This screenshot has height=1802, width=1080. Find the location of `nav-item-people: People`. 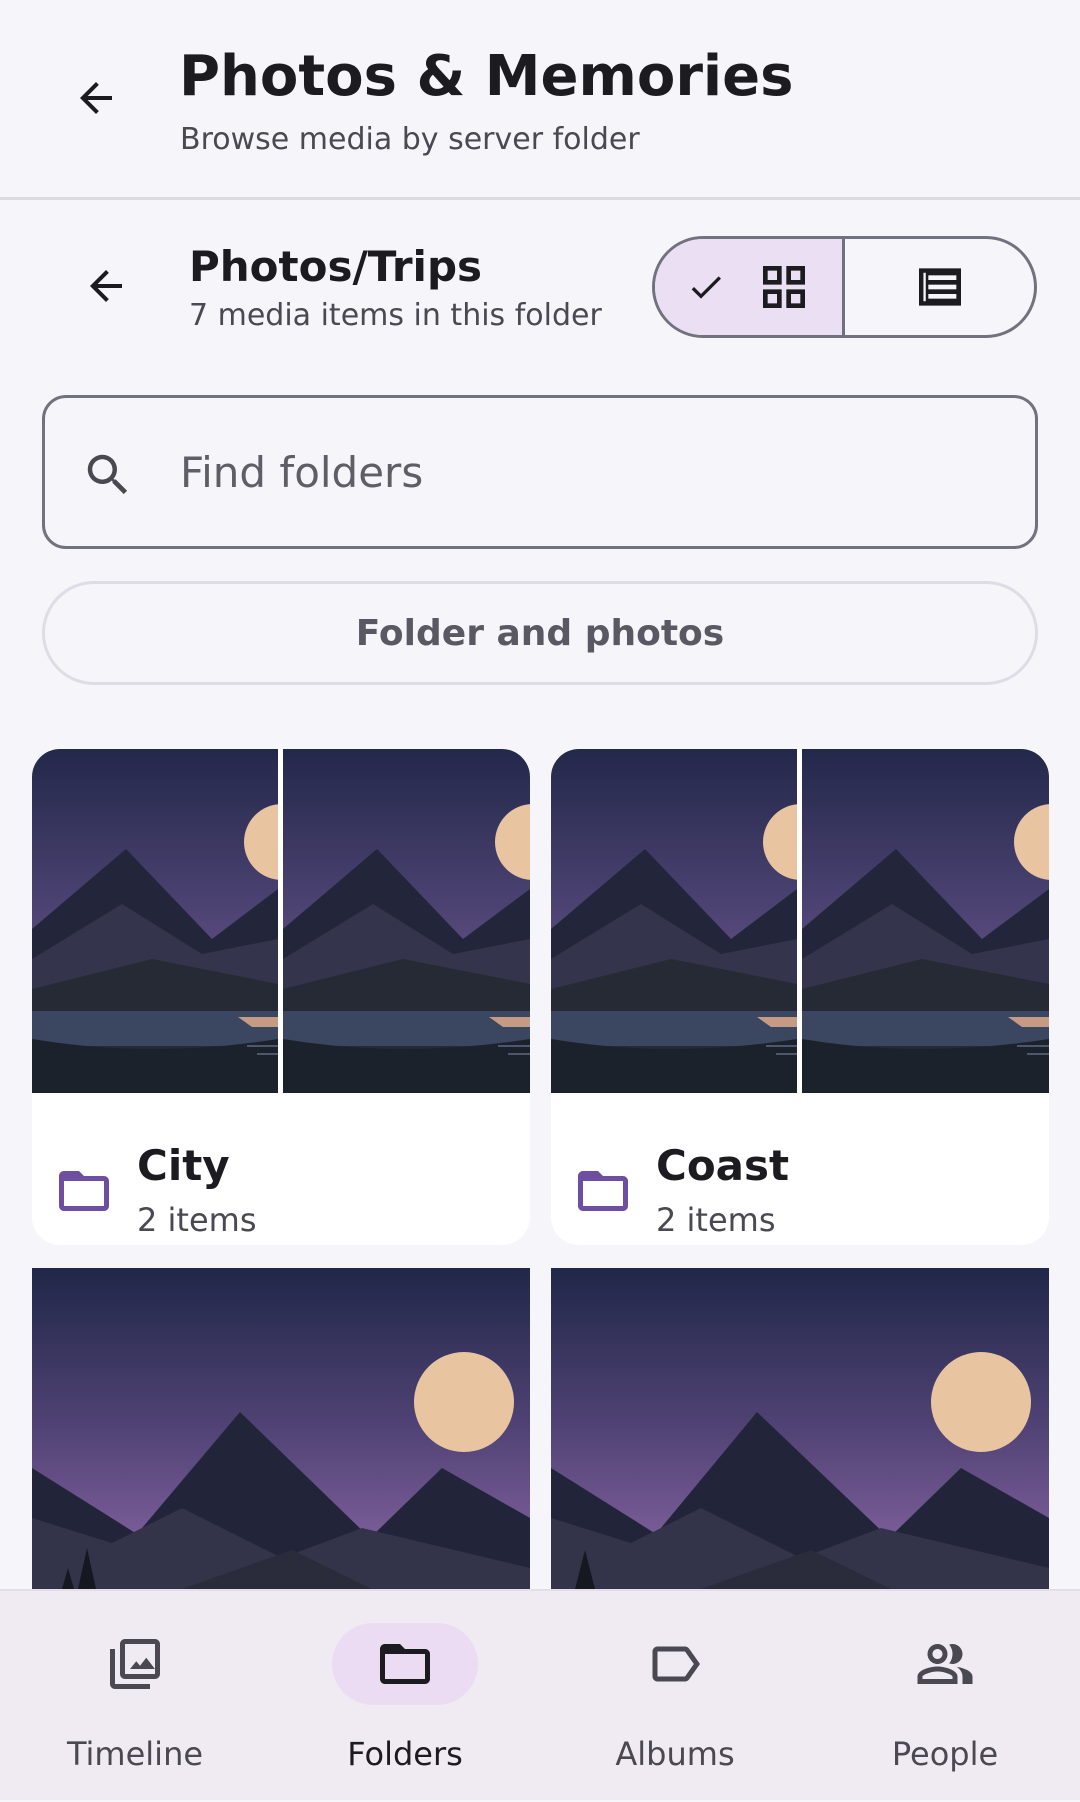

nav-item-people: People is located at coordinates (945, 1696).